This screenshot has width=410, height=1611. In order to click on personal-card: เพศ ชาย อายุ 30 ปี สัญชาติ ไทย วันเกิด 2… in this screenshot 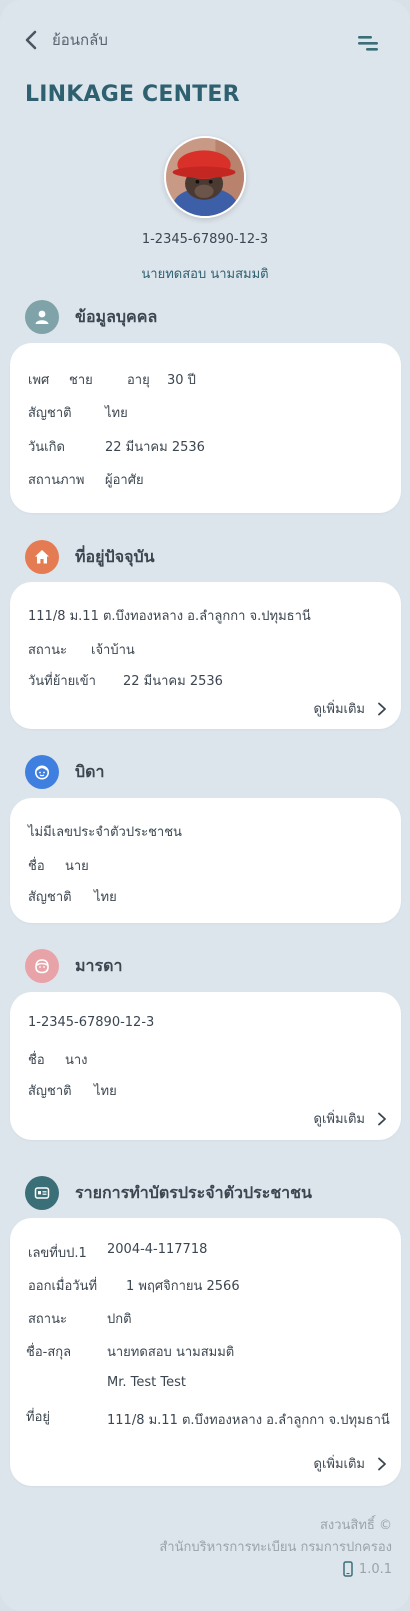, I will do `click(205, 428)`.